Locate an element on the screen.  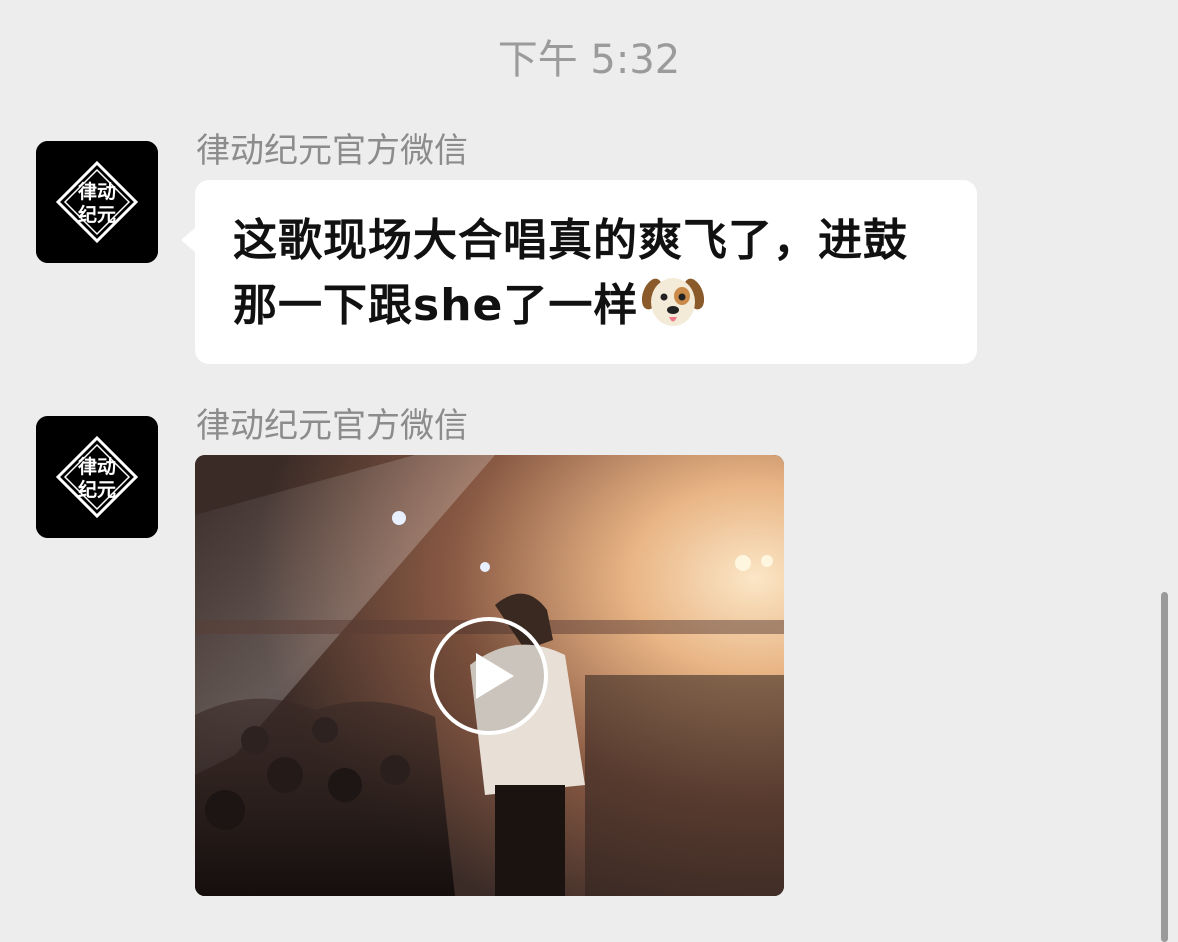
message-text: 这歌现场大合唱真的爽飞了，进鼓那一下跟she了一样 is located at coordinates (587, 273).